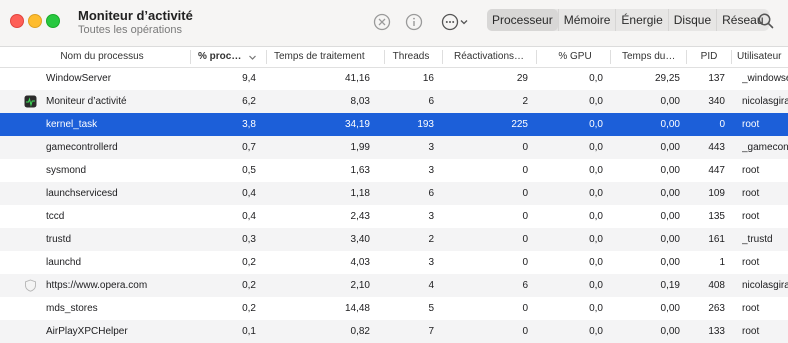 Image resolution: width=788 pixels, height=343 pixels. What do you see at coordinates (357, 308) in the screenshot?
I see `cpu-time-cell: 14,48` at bounding box center [357, 308].